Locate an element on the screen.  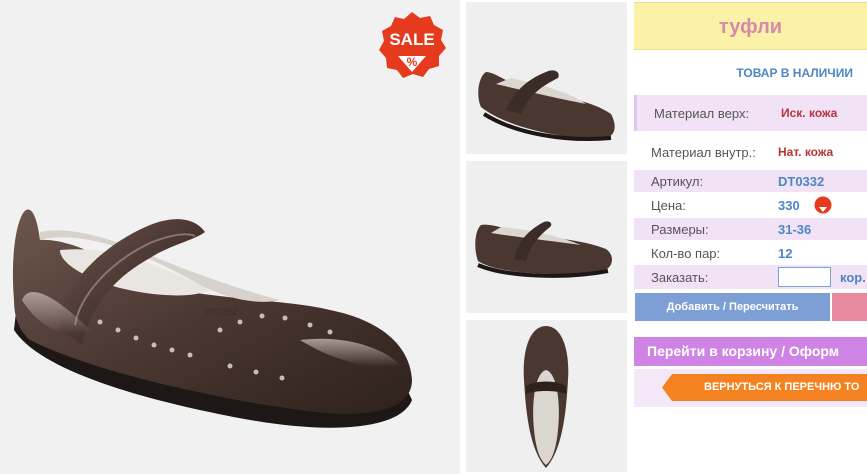
spec-value: DT0332 is located at coordinates (801, 181).